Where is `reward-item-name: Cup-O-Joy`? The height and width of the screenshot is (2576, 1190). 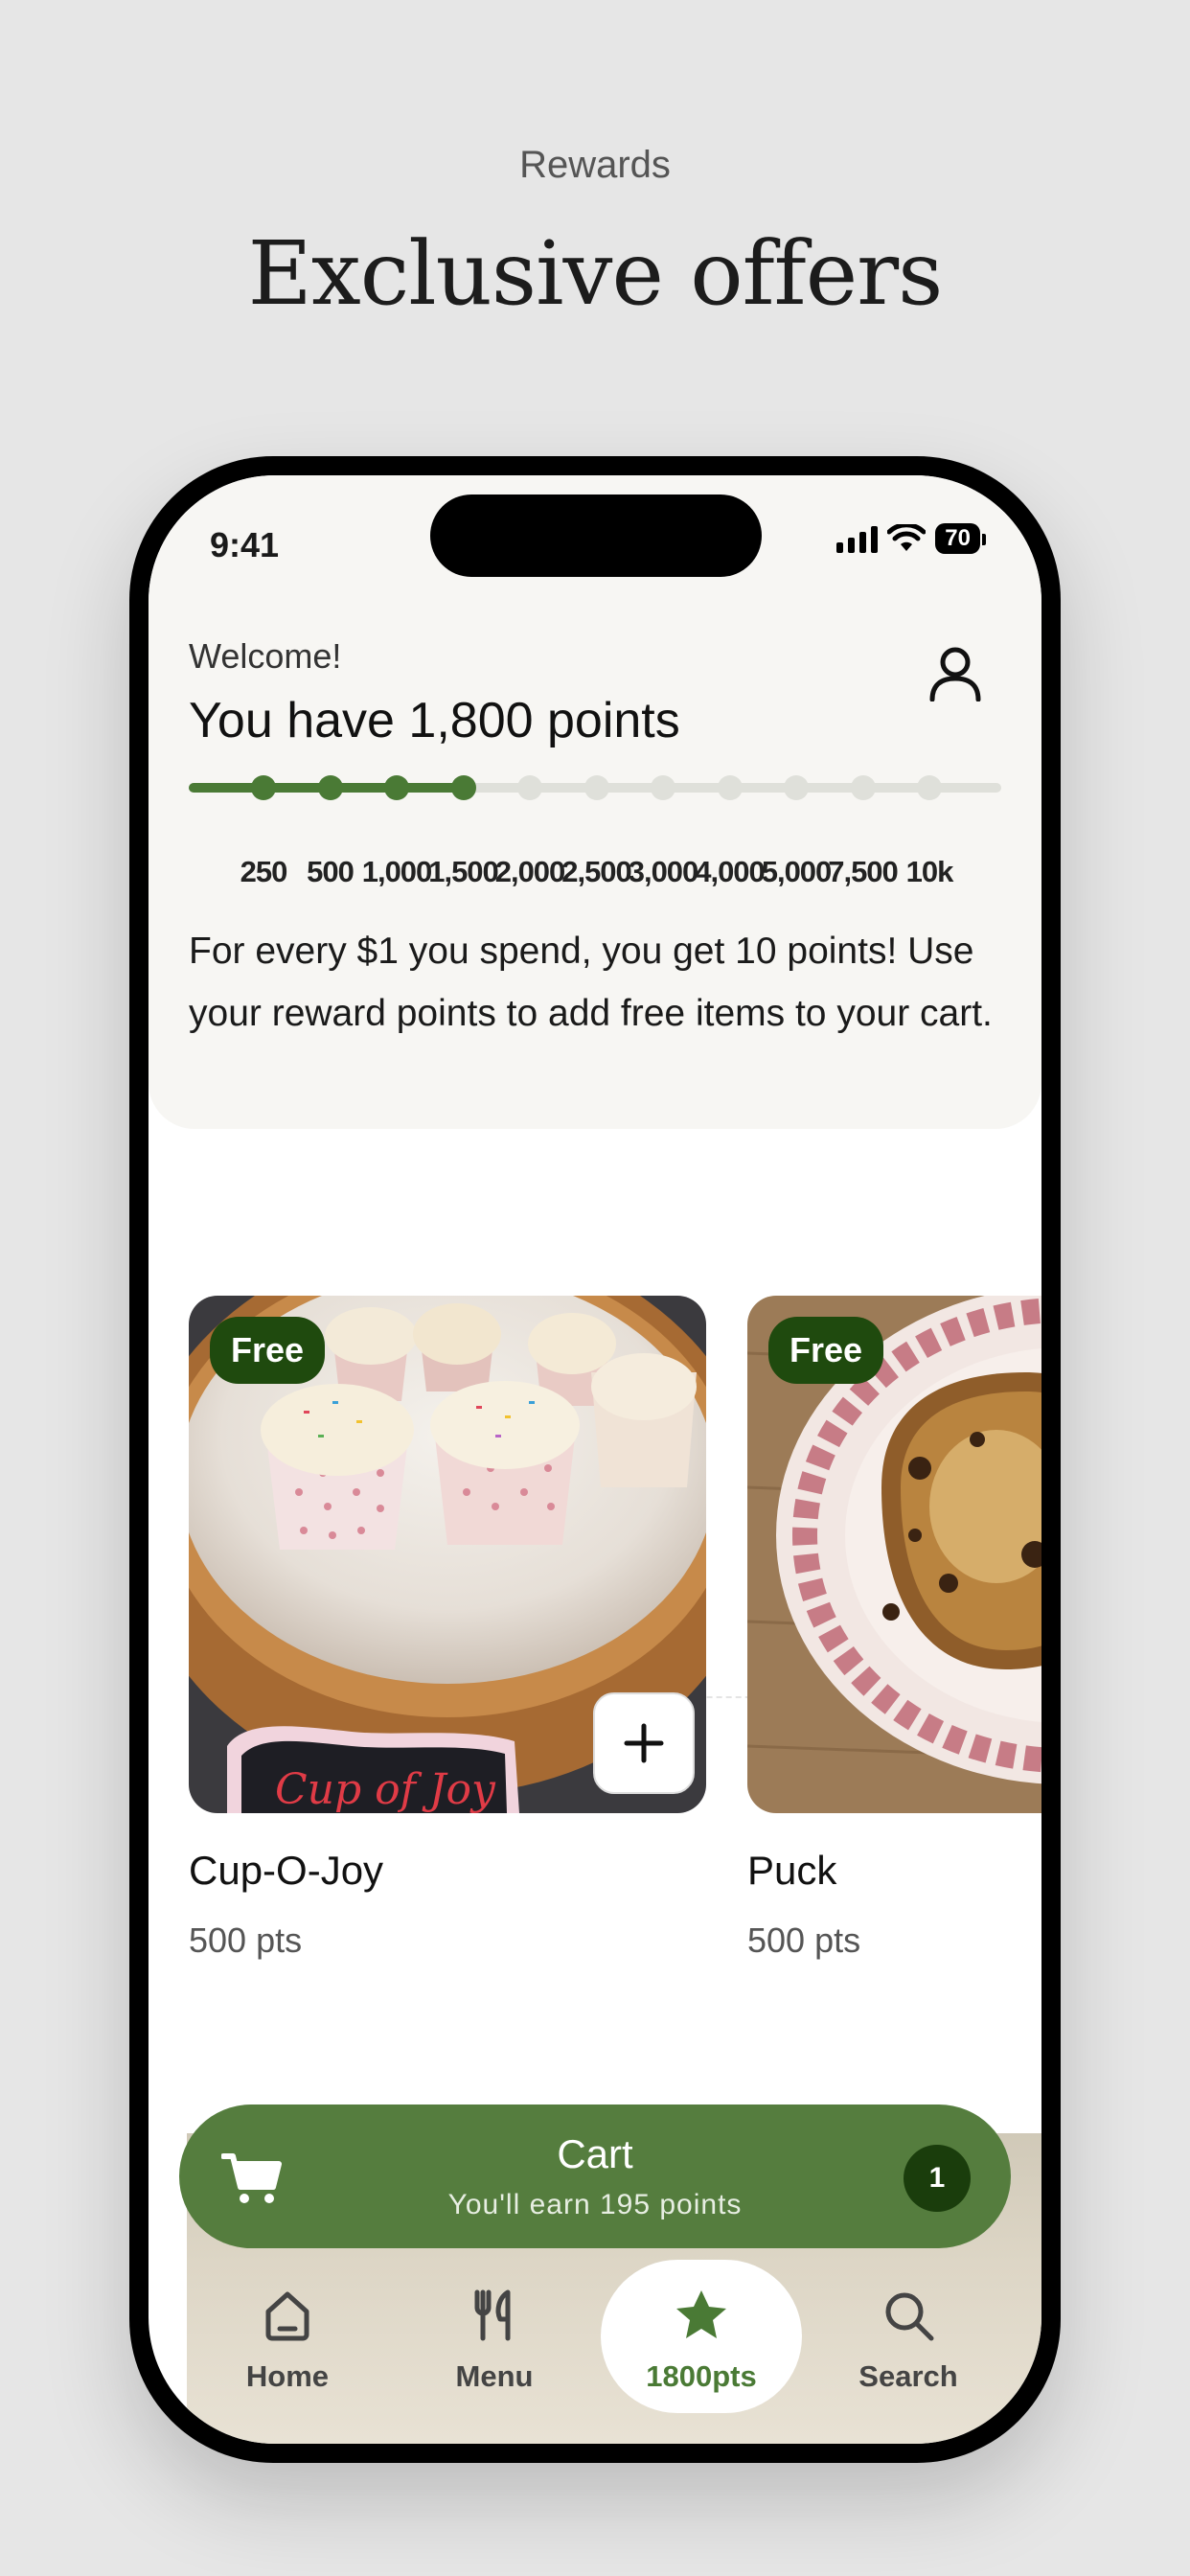 reward-item-name: Cup-O-Joy is located at coordinates (287, 1870).